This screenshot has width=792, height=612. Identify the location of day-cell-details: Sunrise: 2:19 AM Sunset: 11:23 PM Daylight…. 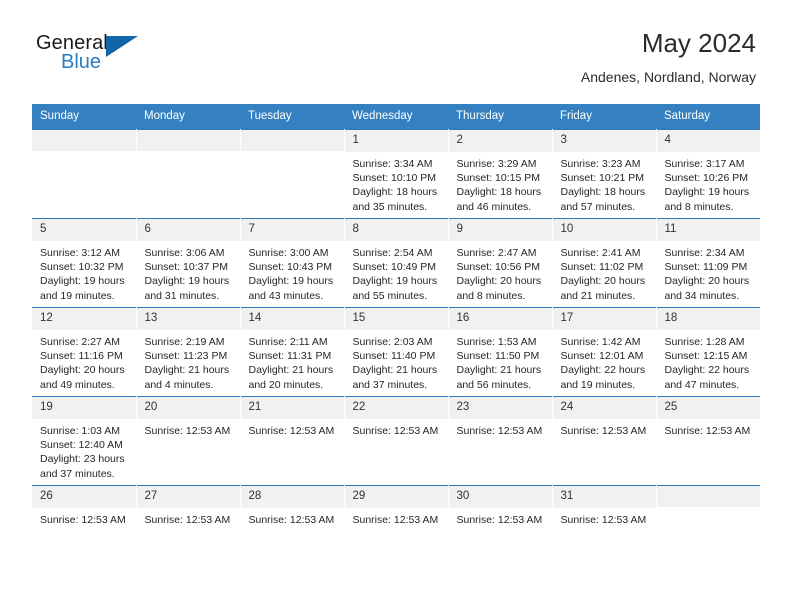
(188, 363).